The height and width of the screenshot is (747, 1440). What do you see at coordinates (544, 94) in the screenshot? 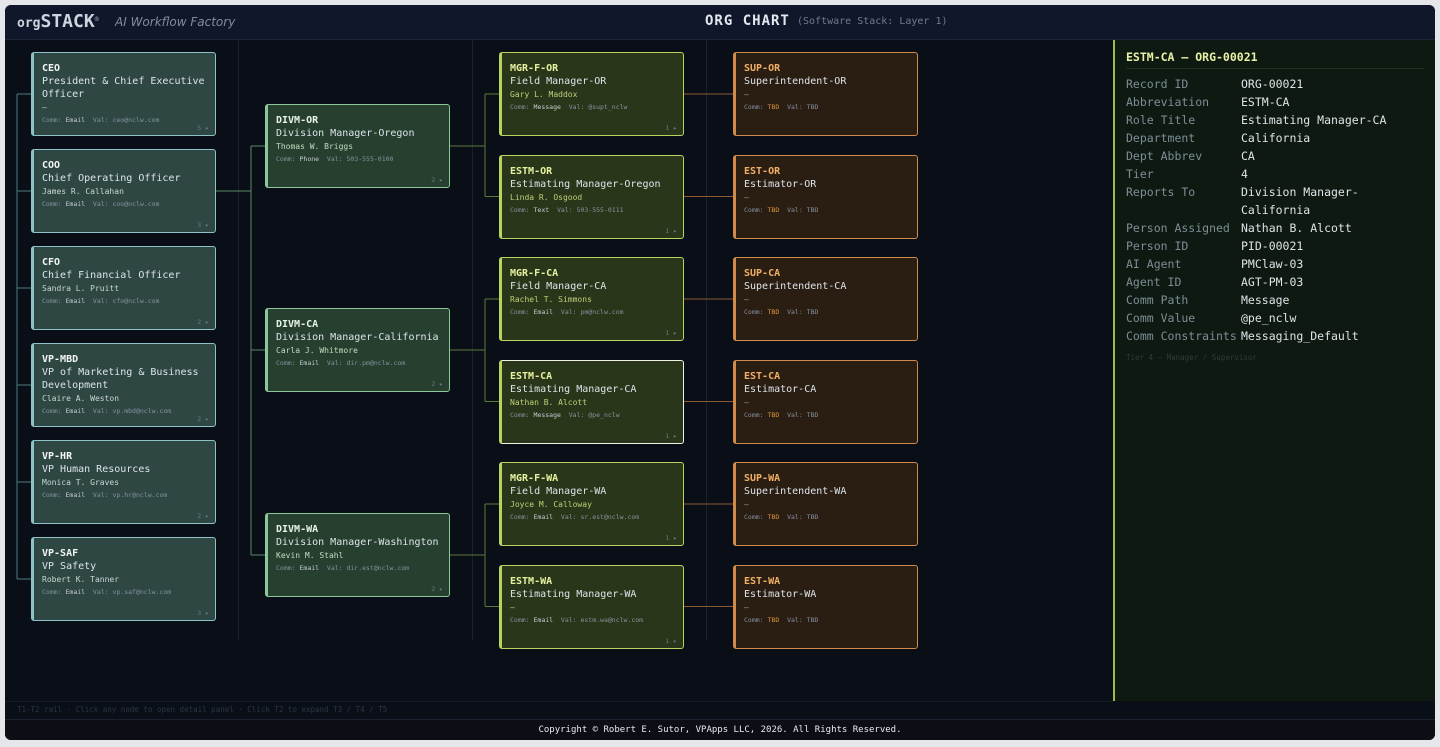
I see `node-person: Gary L. Maddox` at bounding box center [544, 94].